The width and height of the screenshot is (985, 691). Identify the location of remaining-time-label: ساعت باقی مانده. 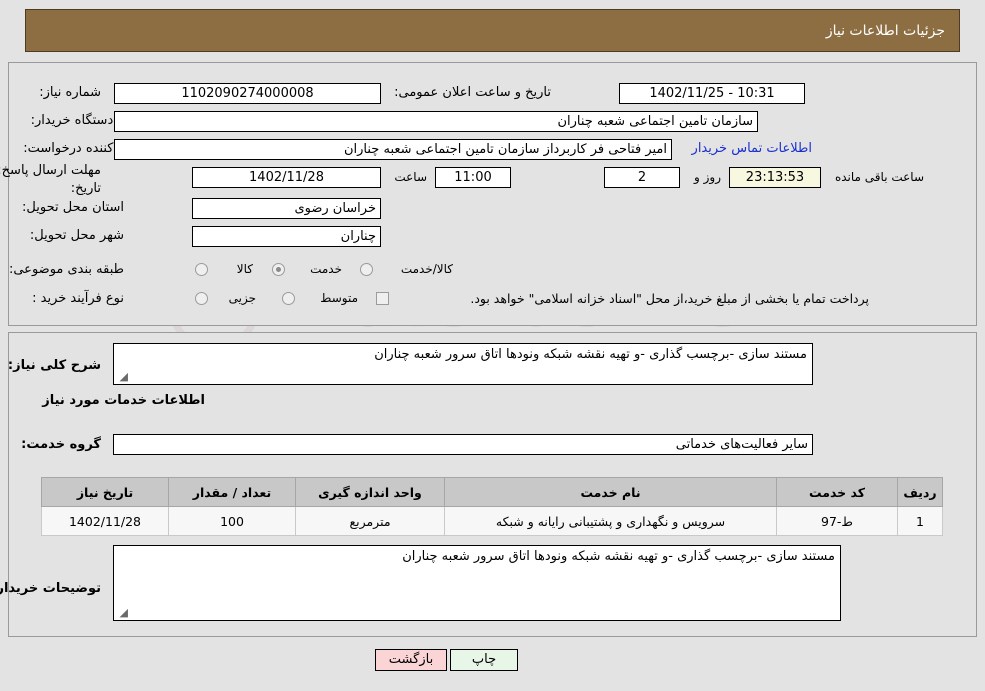
(879, 177).